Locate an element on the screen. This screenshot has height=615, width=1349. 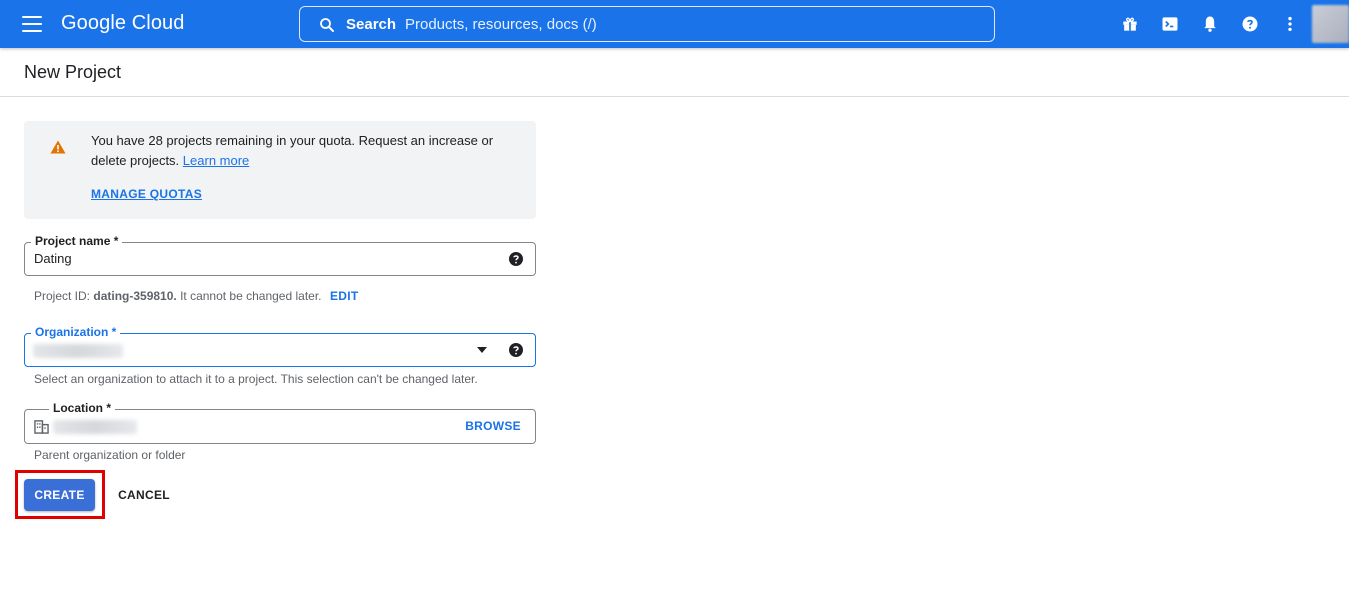
organization-value-redacted is located at coordinates (78, 351).